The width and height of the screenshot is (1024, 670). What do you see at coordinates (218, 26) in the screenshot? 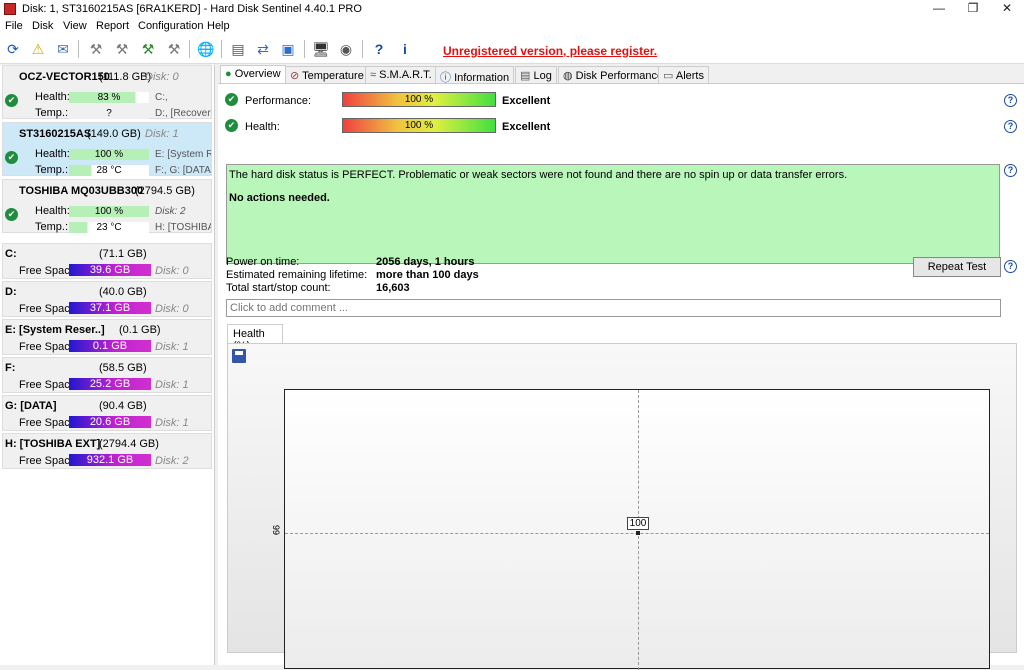
I see `menu-help: Help` at bounding box center [218, 26].